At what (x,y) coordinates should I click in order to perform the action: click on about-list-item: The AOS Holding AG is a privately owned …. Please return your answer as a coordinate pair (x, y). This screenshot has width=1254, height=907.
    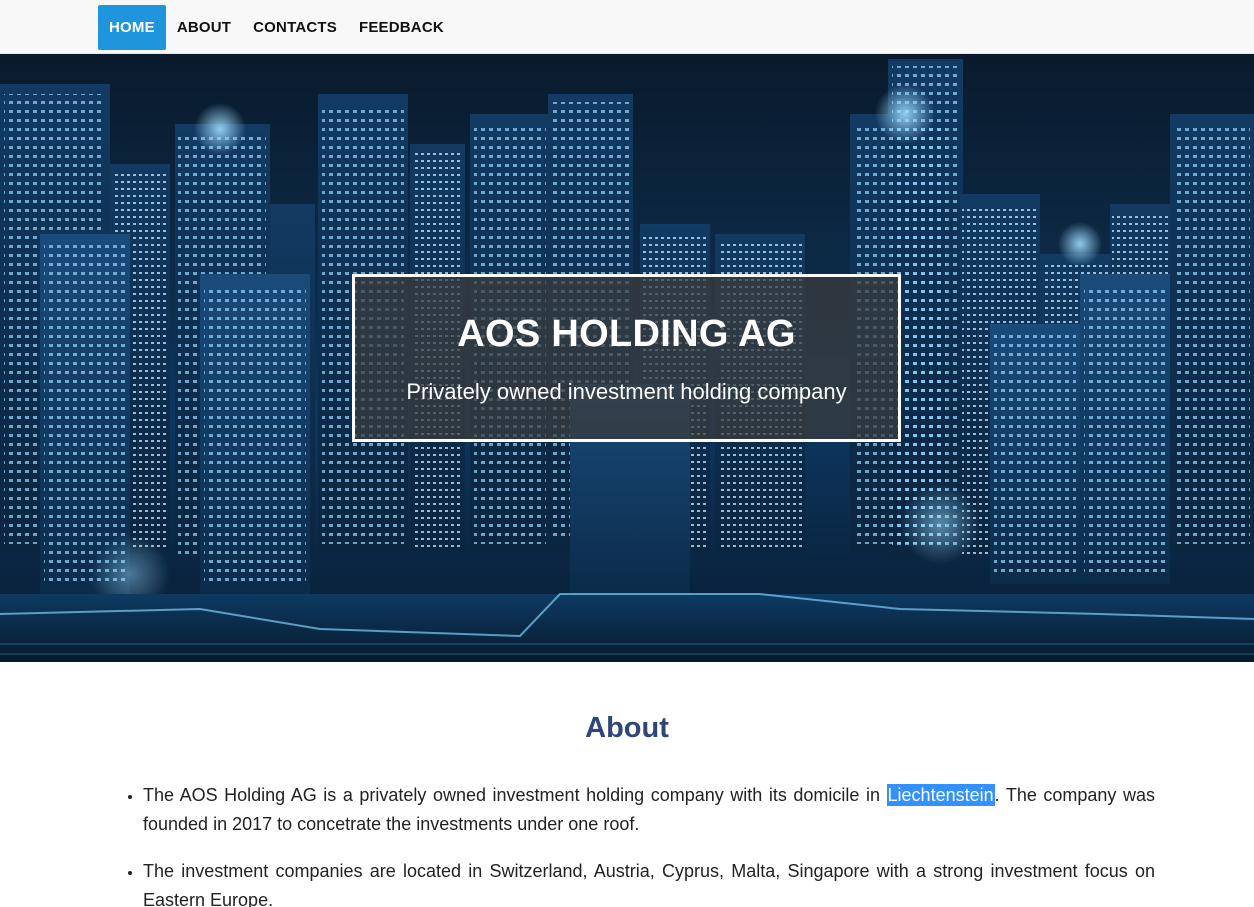
    Looking at the image, I should click on (649, 810).